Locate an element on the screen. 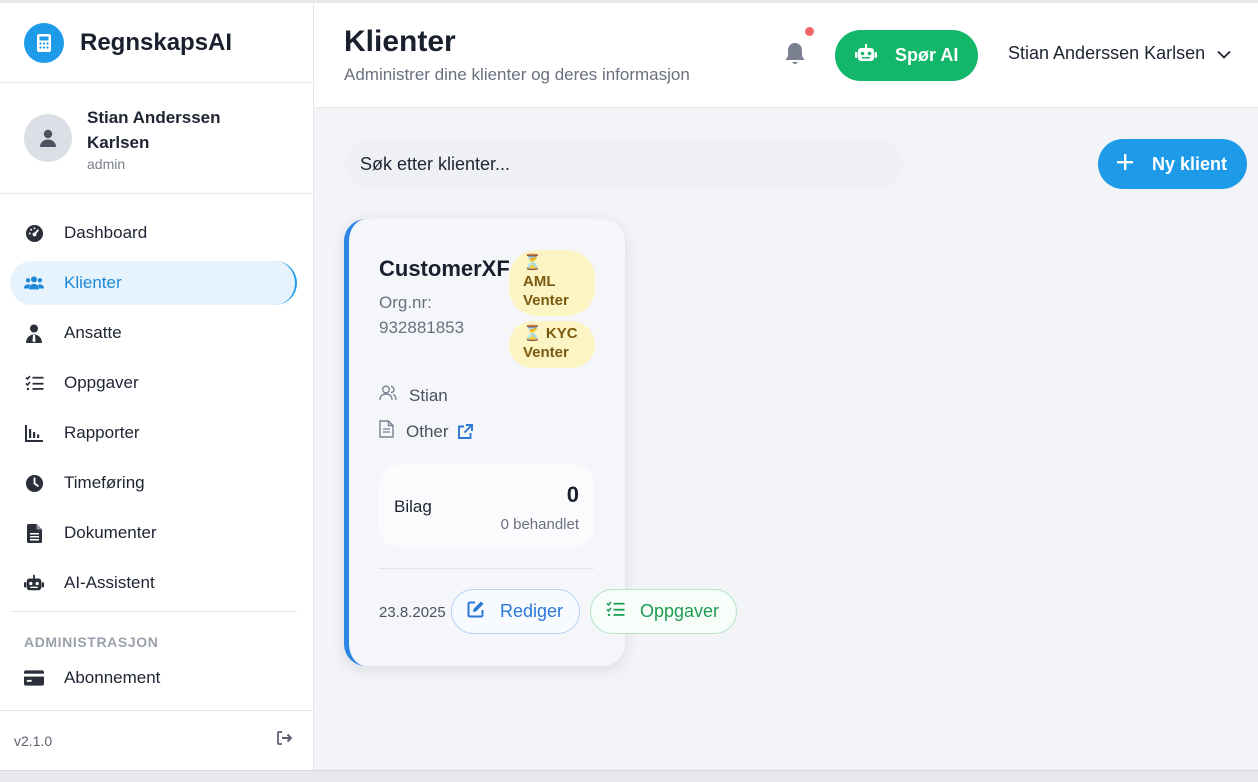  bar-chart-icon is located at coordinates (34, 433).